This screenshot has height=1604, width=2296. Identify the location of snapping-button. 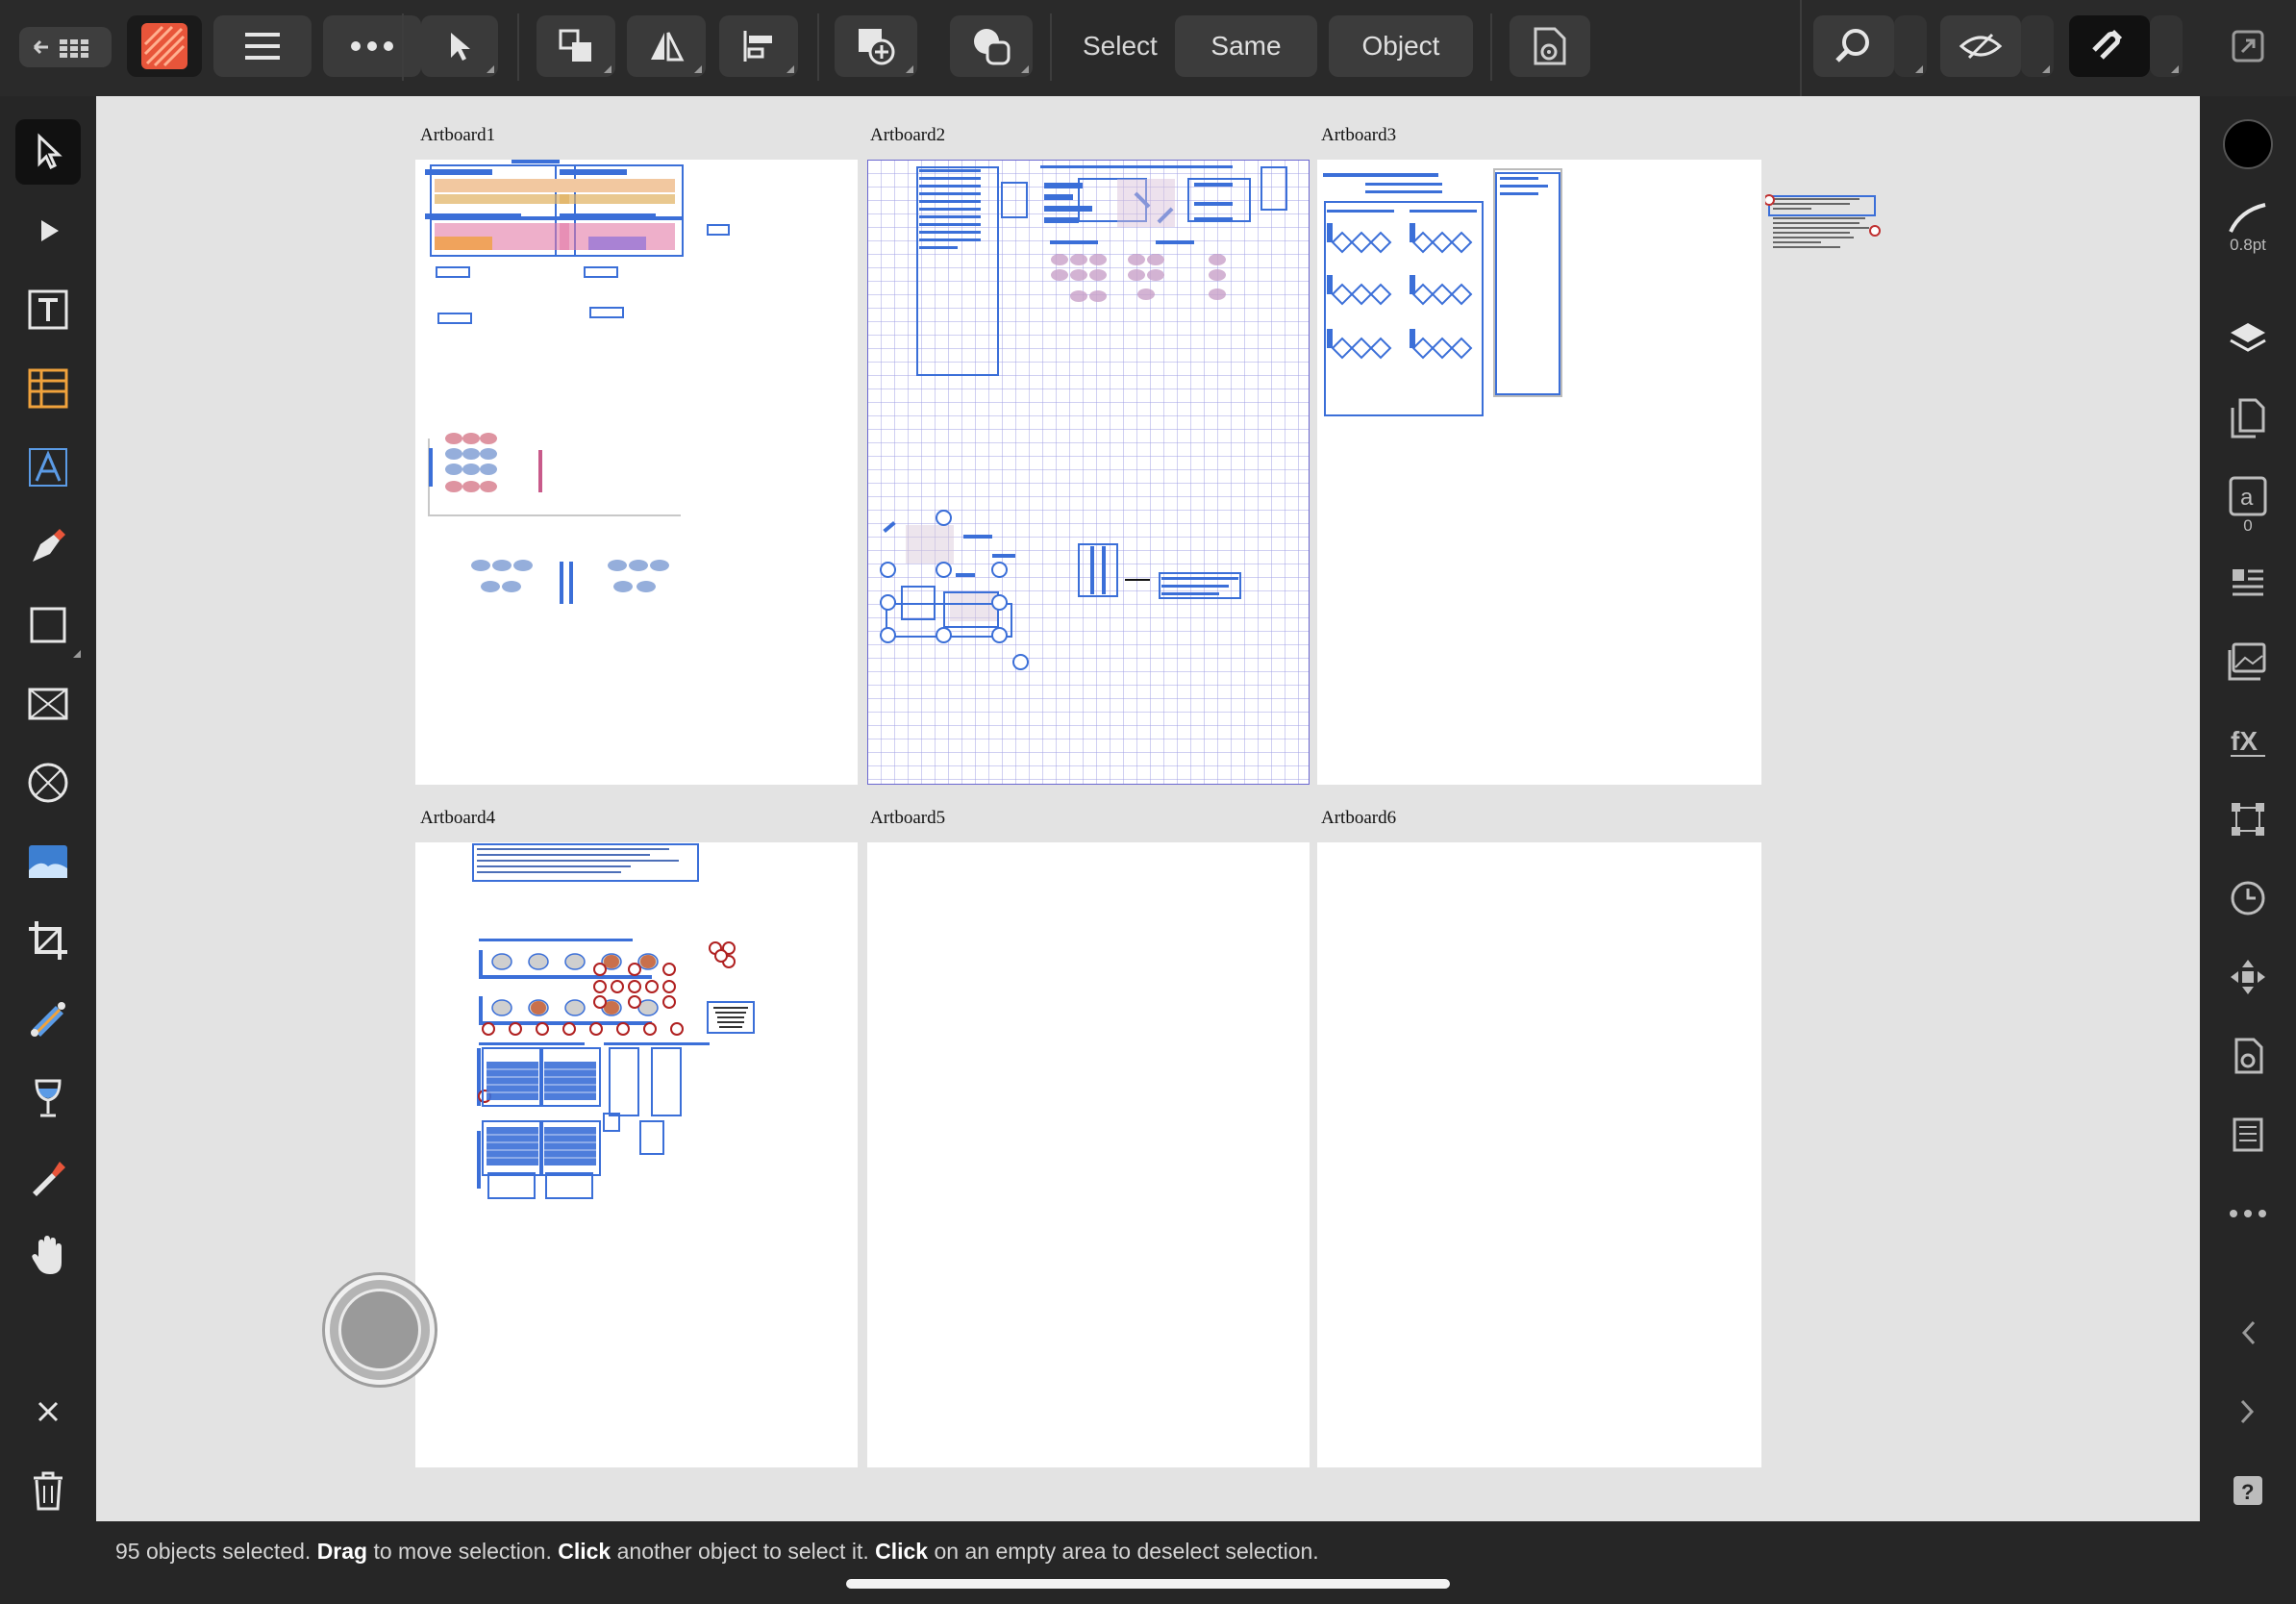
(2109, 46).